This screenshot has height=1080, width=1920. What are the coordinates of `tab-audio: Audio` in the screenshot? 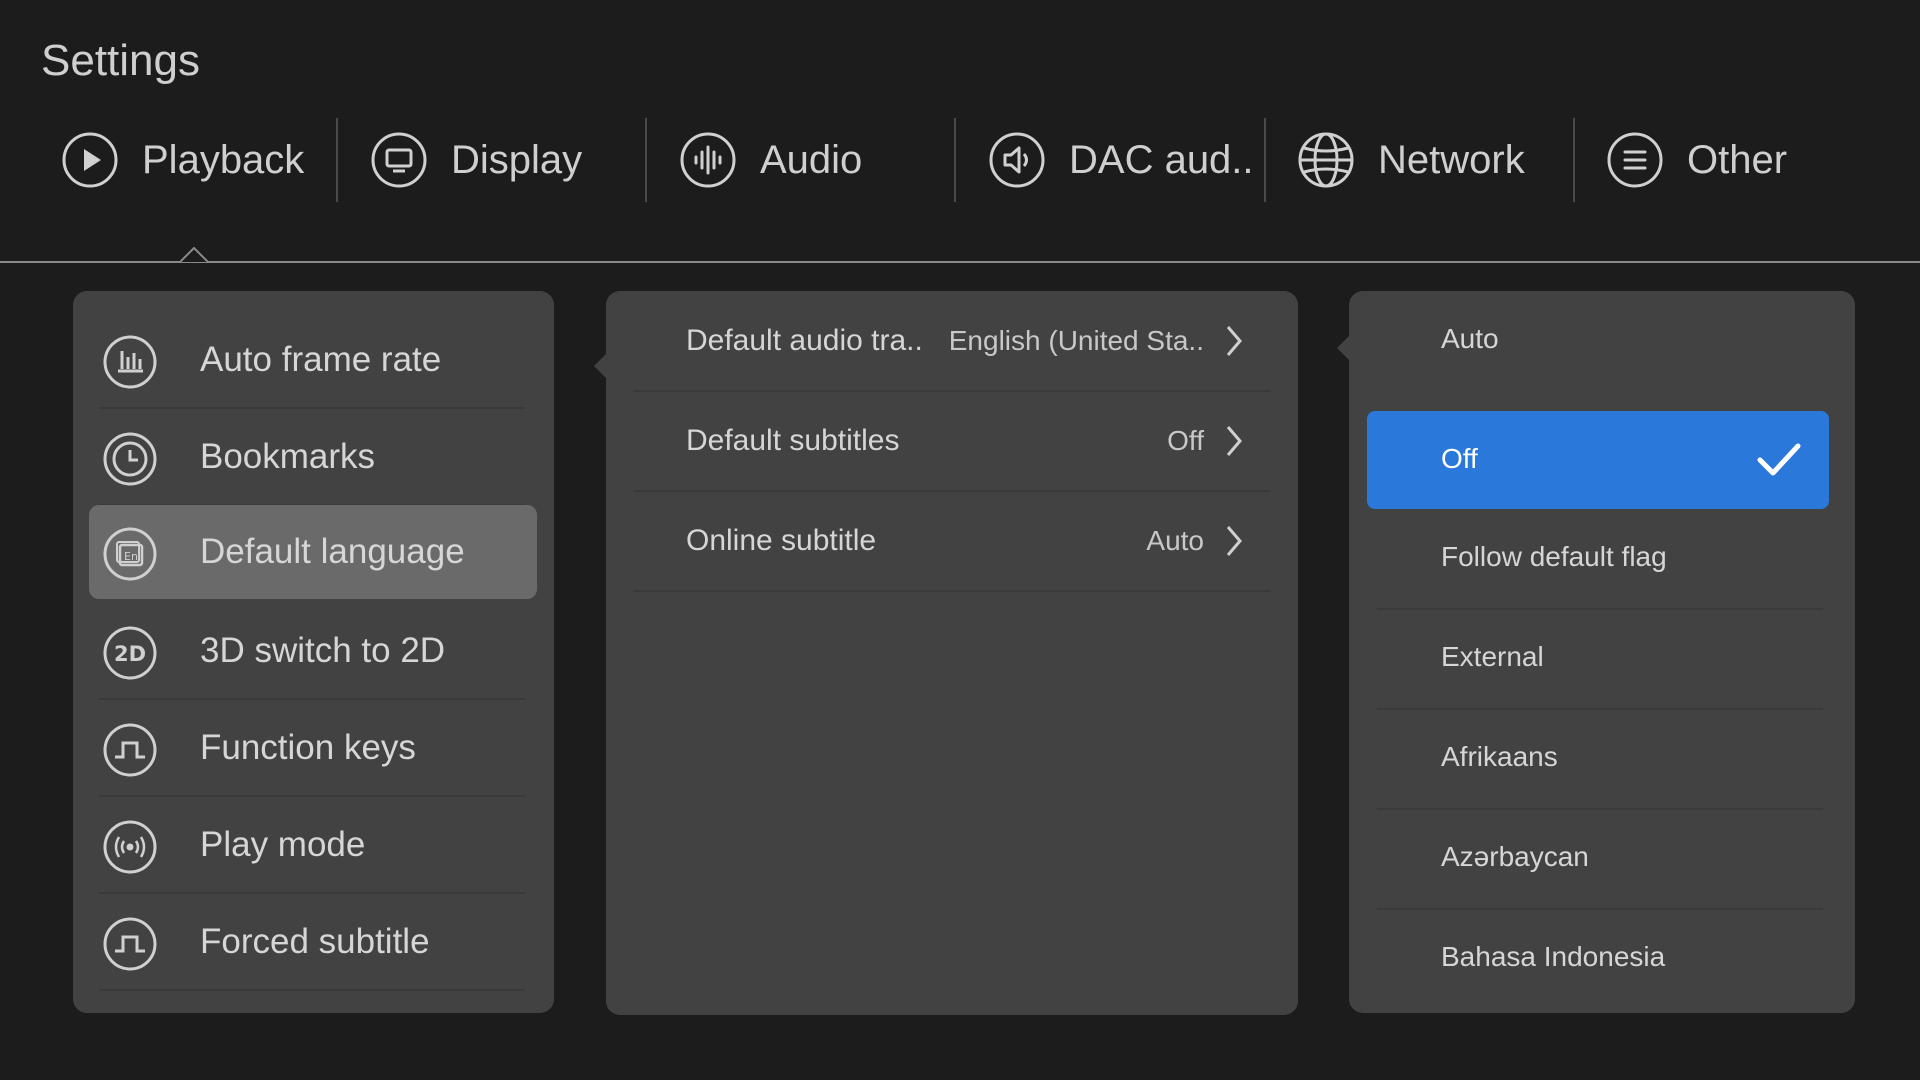 It's located at (771, 160).